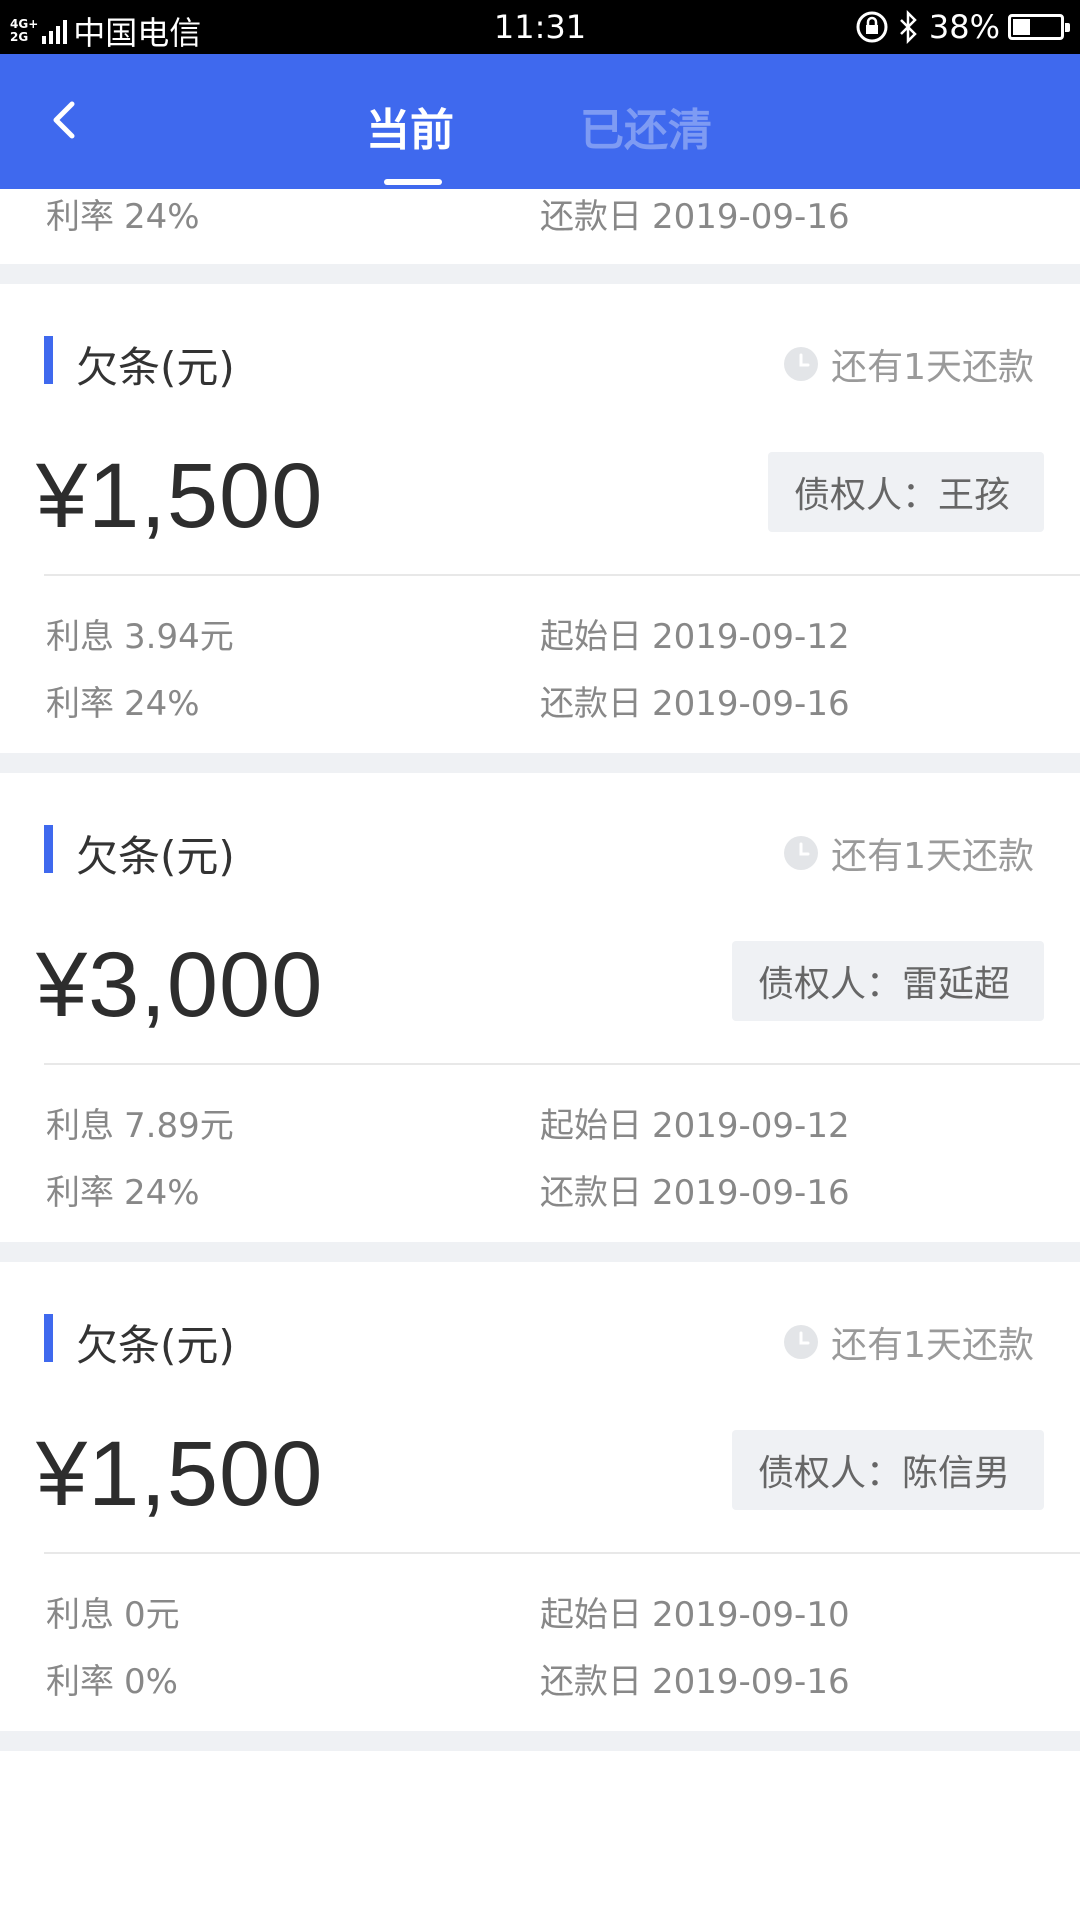 Image resolution: width=1080 pixels, height=1920 pixels. Describe the element at coordinates (152, 1615) in the screenshot. I see `interest-value: 0元` at that location.